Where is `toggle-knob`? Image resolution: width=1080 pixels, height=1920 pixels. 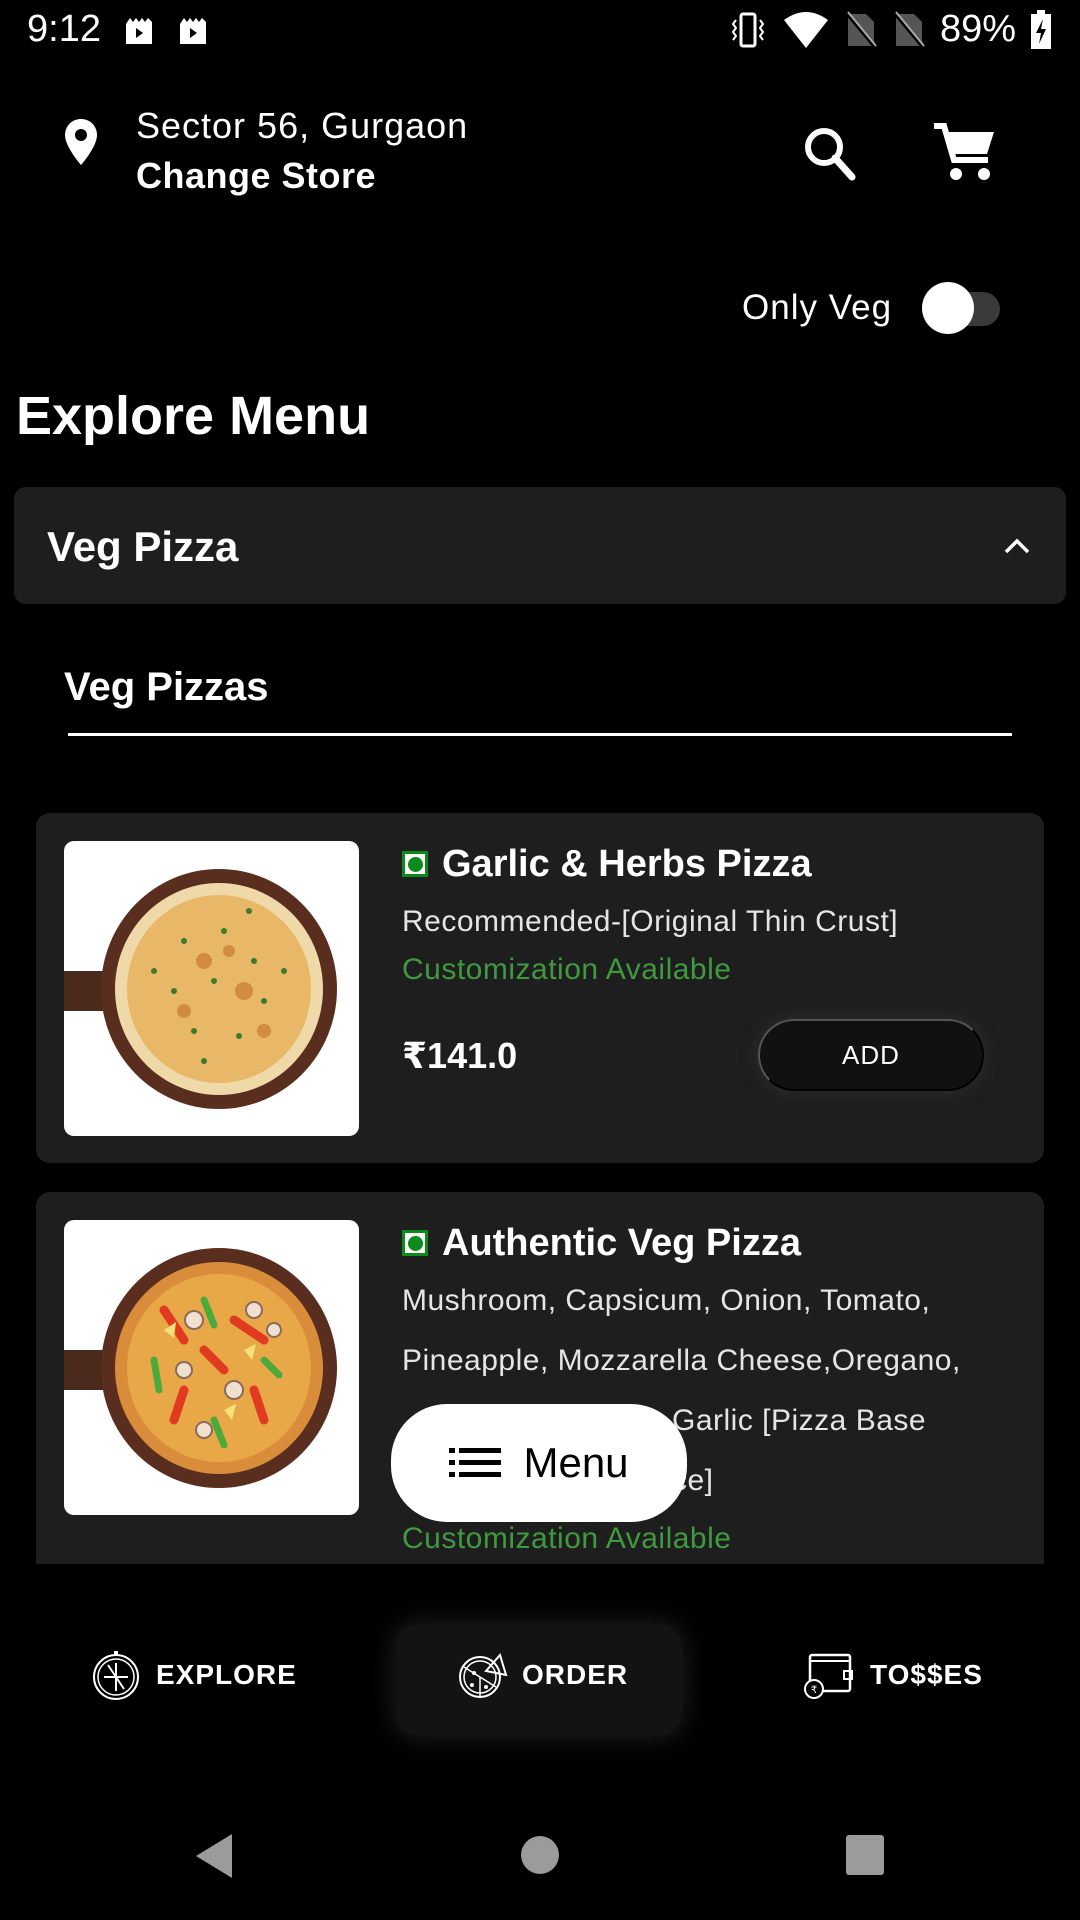 toggle-knob is located at coordinates (948, 308).